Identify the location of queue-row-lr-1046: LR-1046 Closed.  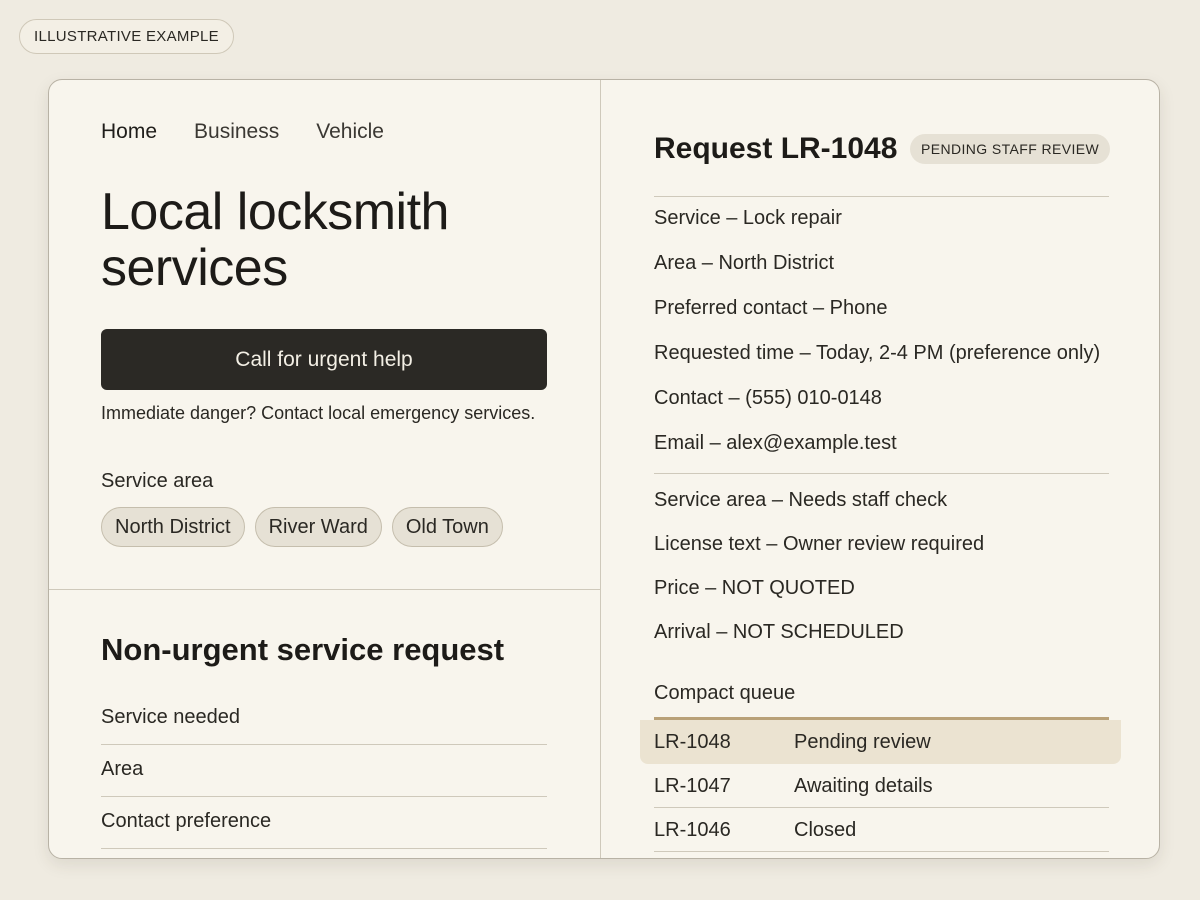
(880, 830).